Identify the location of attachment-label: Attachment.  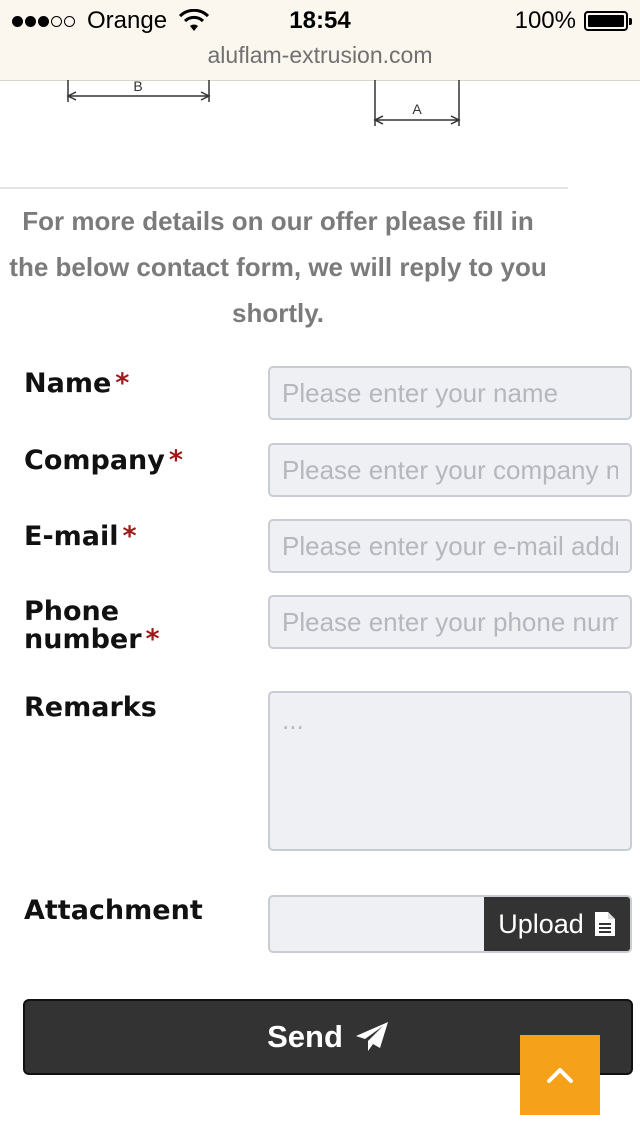
(113, 910).